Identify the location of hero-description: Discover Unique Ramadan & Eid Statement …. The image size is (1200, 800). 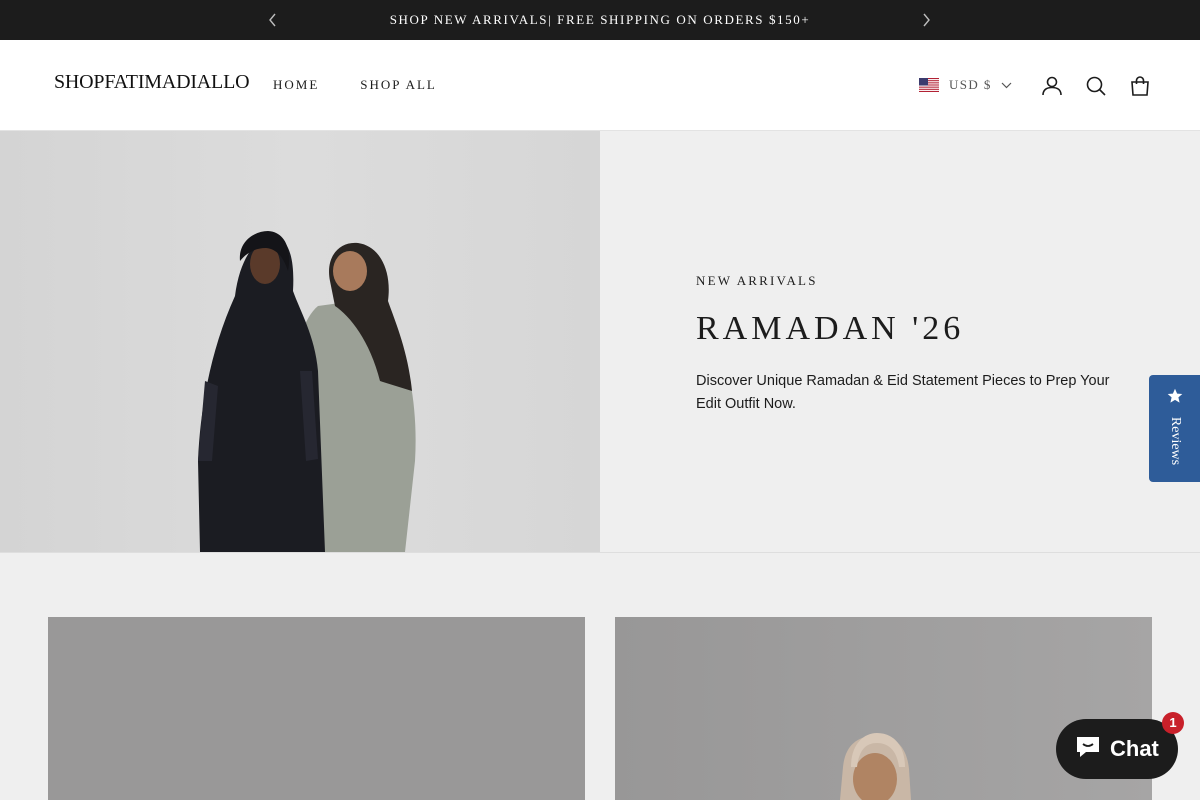
(903, 392).